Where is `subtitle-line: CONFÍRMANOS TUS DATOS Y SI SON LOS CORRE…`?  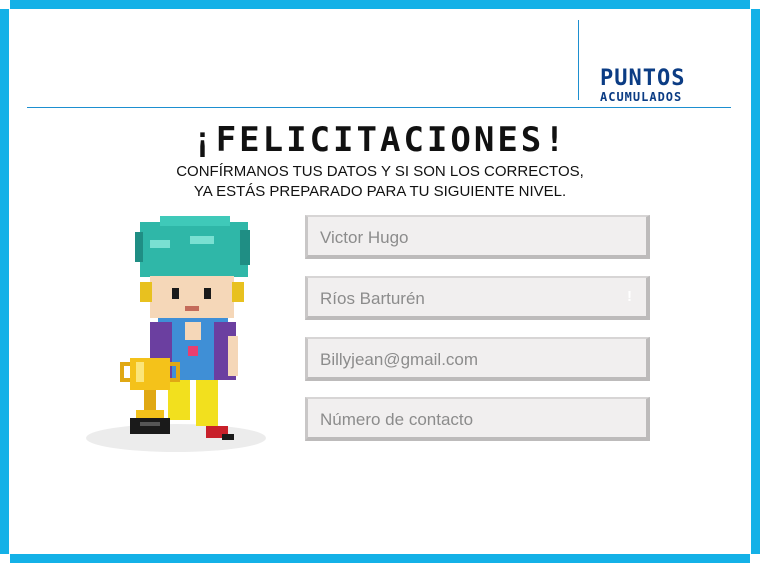
subtitle-line: CONFÍRMANOS TUS DATOS Y SI SON LOS CORRE… is located at coordinates (380, 171).